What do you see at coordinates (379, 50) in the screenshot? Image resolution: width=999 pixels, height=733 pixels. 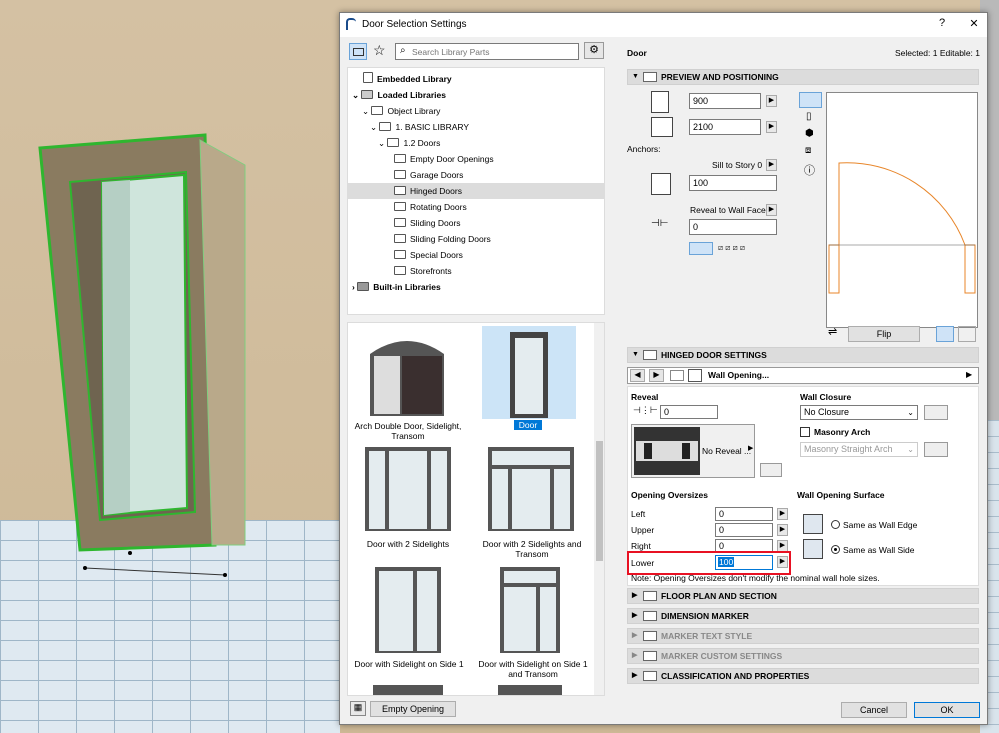 I see `favorites-star-icon: ☆` at bounding box center [379, 50].